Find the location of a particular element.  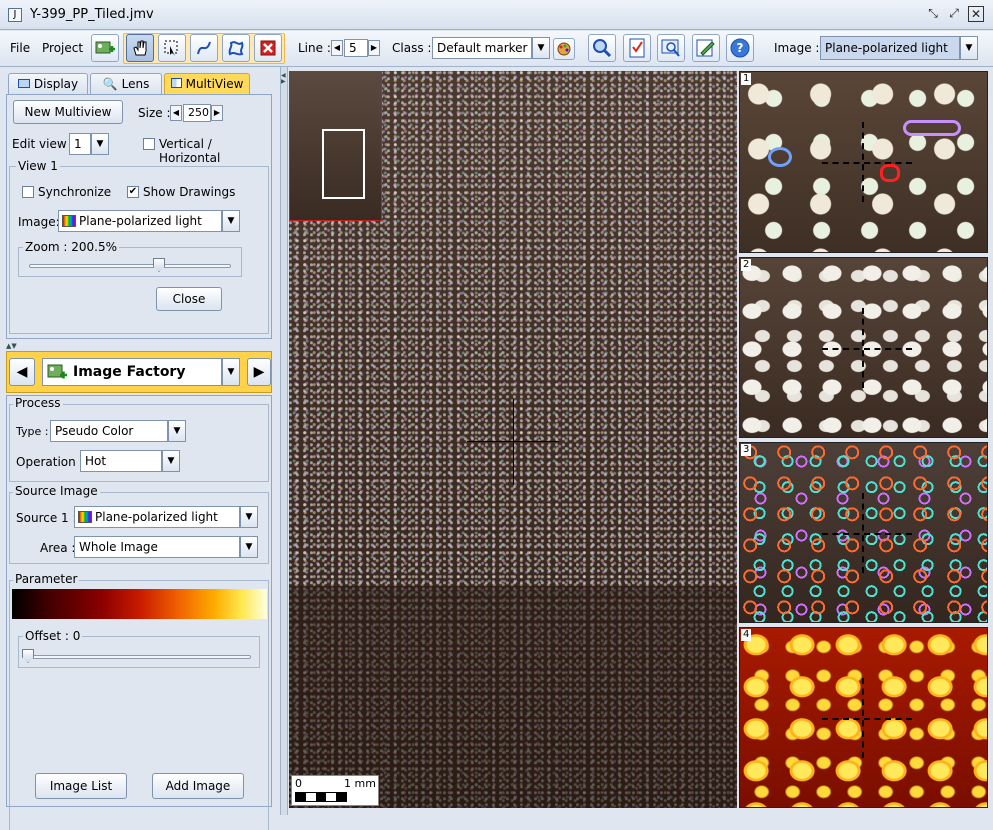

pan-tool-button is located at coordinates (140, 48).